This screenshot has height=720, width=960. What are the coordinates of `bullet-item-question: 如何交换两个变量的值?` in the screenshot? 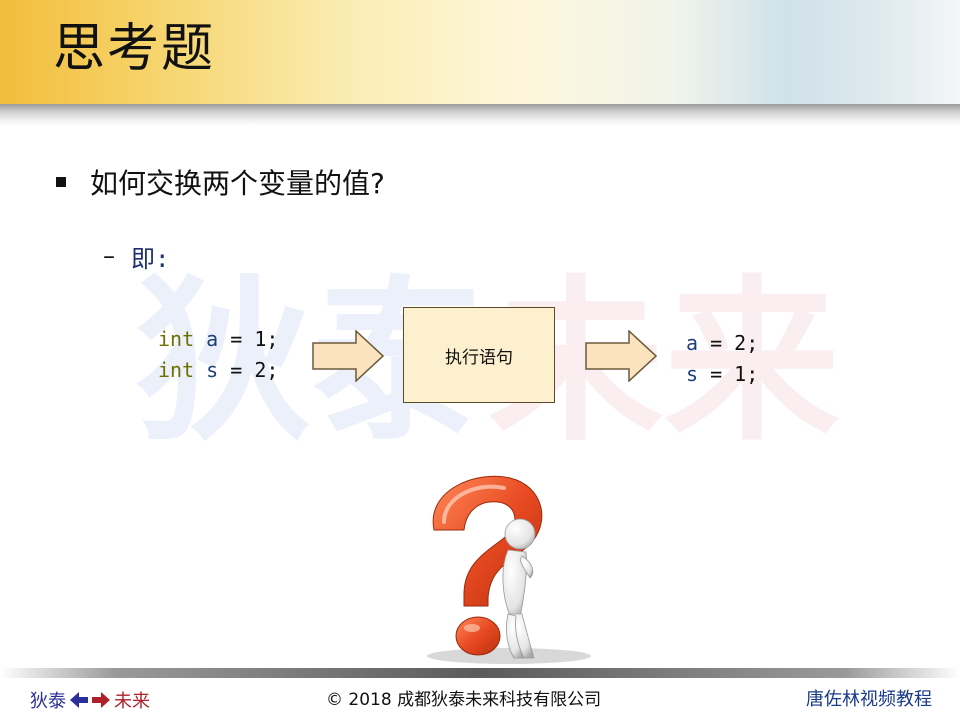 It's located at (220, 182).